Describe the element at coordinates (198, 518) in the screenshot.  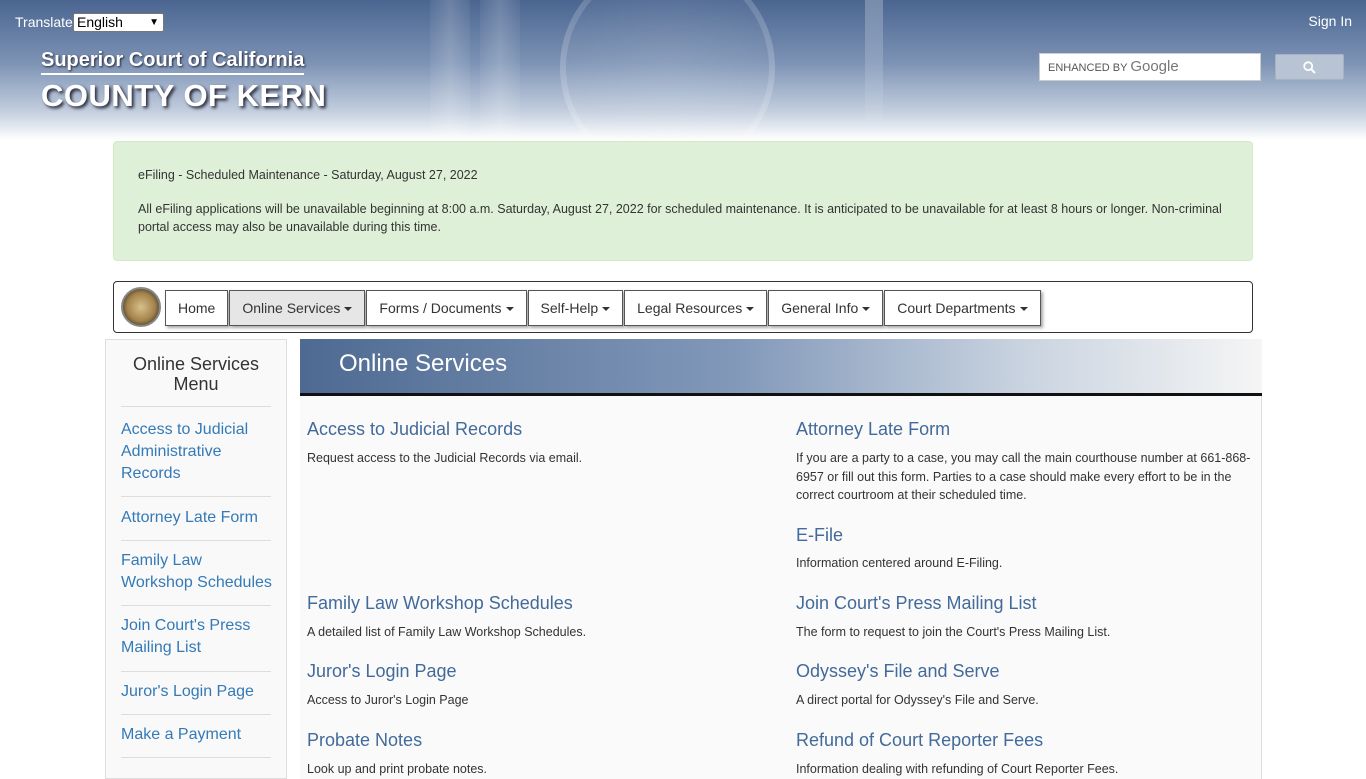
I see `sidebar-item-attorney-late-form: Attorney Late Form` at that location.